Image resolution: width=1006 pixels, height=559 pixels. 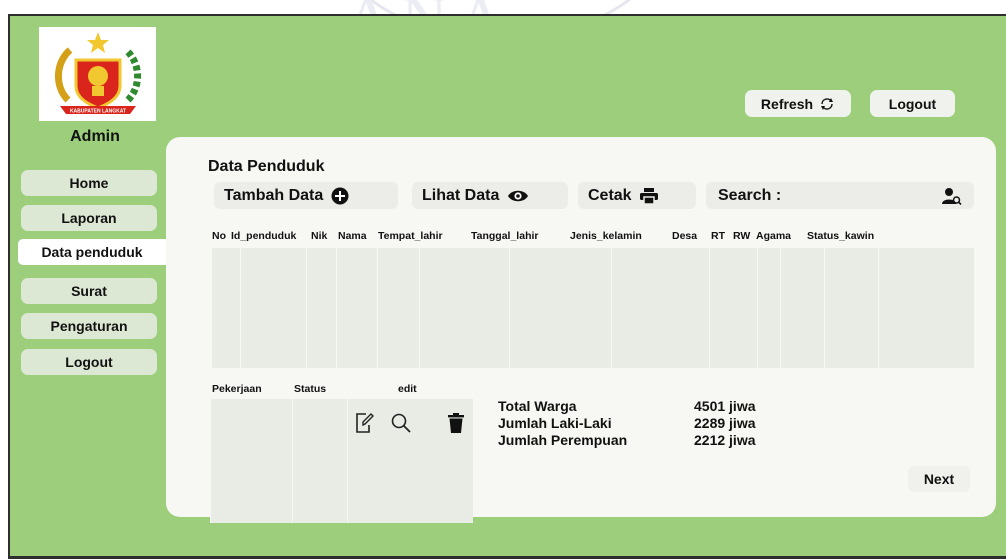 What do you see at coordinates (340, 195) in the screenshot?
I see `plus-circle-icon` at bounding box center [340, 195].